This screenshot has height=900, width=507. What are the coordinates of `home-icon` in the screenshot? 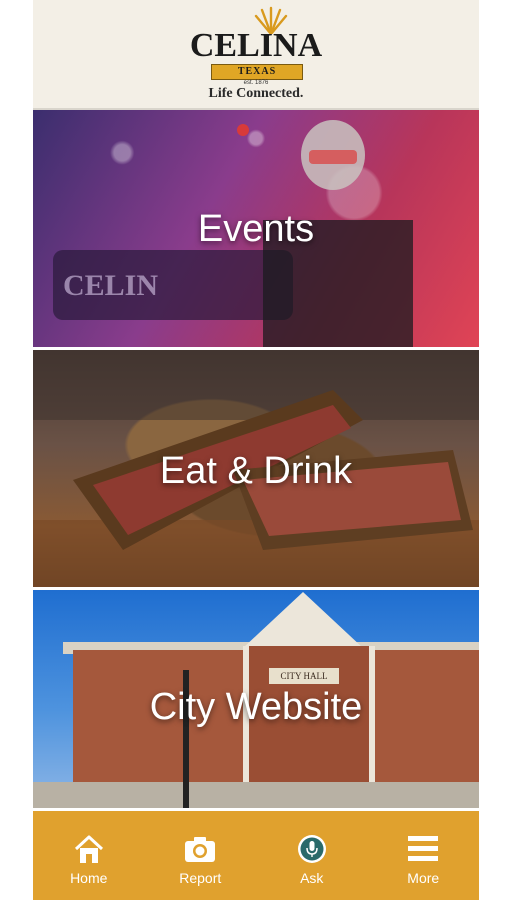 It's located at (88, 849).